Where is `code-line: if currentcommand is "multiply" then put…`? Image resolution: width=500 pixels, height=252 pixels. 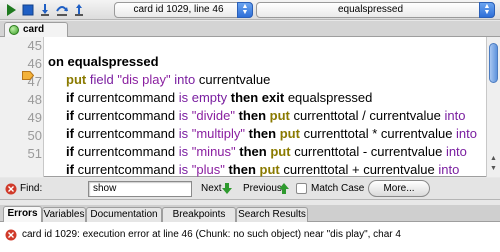 code-line: if currentcommand is "multiply" then put… is located at coordinates (271, 133).